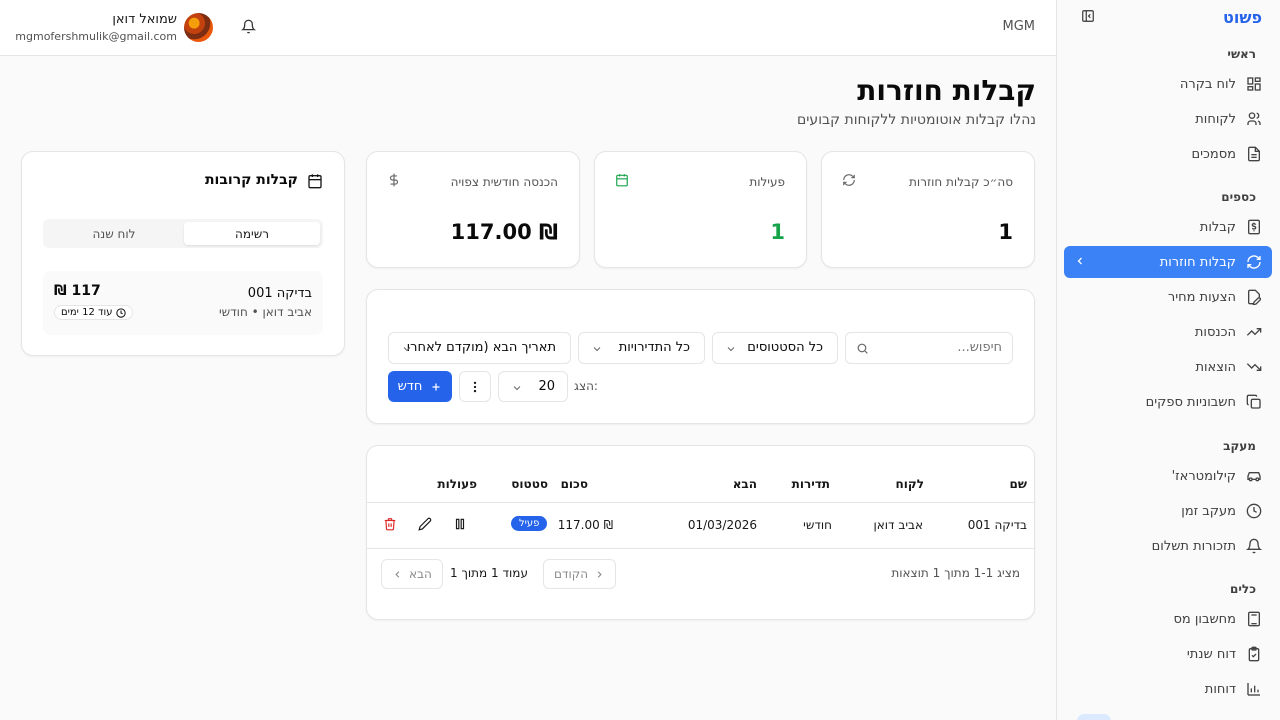 The width and height of the screenshot is (1280, 720). I want to click on row-divider, so click(700, 548).